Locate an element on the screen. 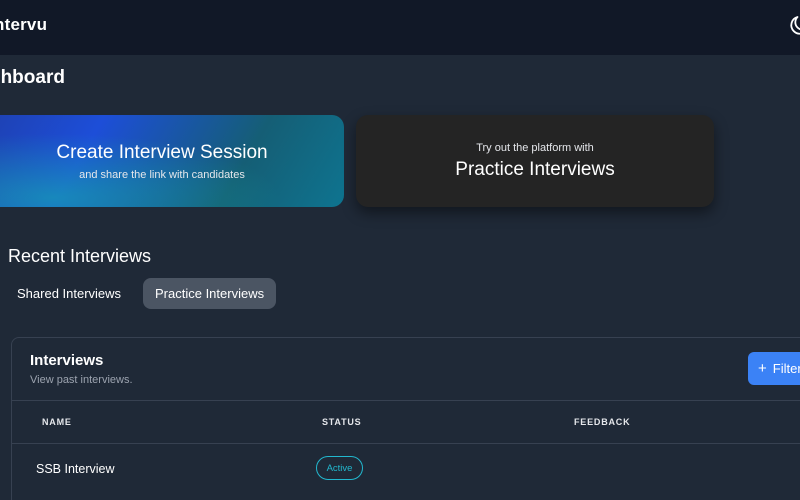 The image size is (800, 500). practice-card-title: Practice Interviews is located at coordinates (535, 169).